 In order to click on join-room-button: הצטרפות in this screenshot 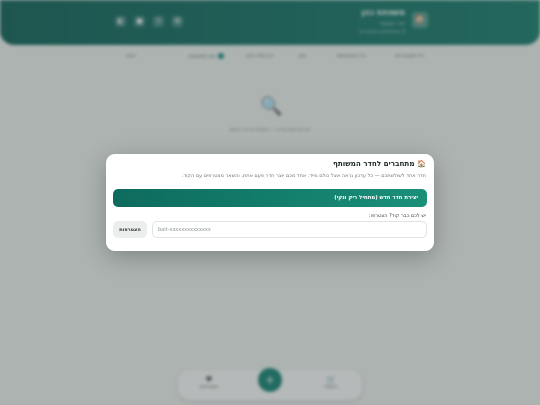, I will do `click(130, 229)`.